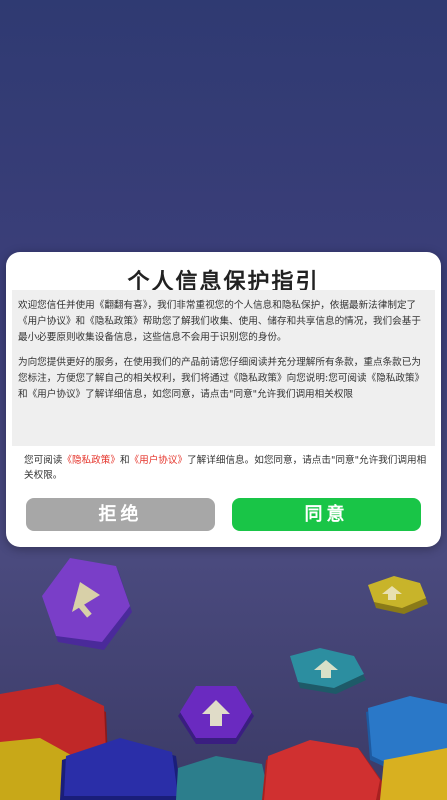  What do you see at coordinates (124, 460) in the screenshot?
I see `notice-and: 和` at bounding box center [124, 460].